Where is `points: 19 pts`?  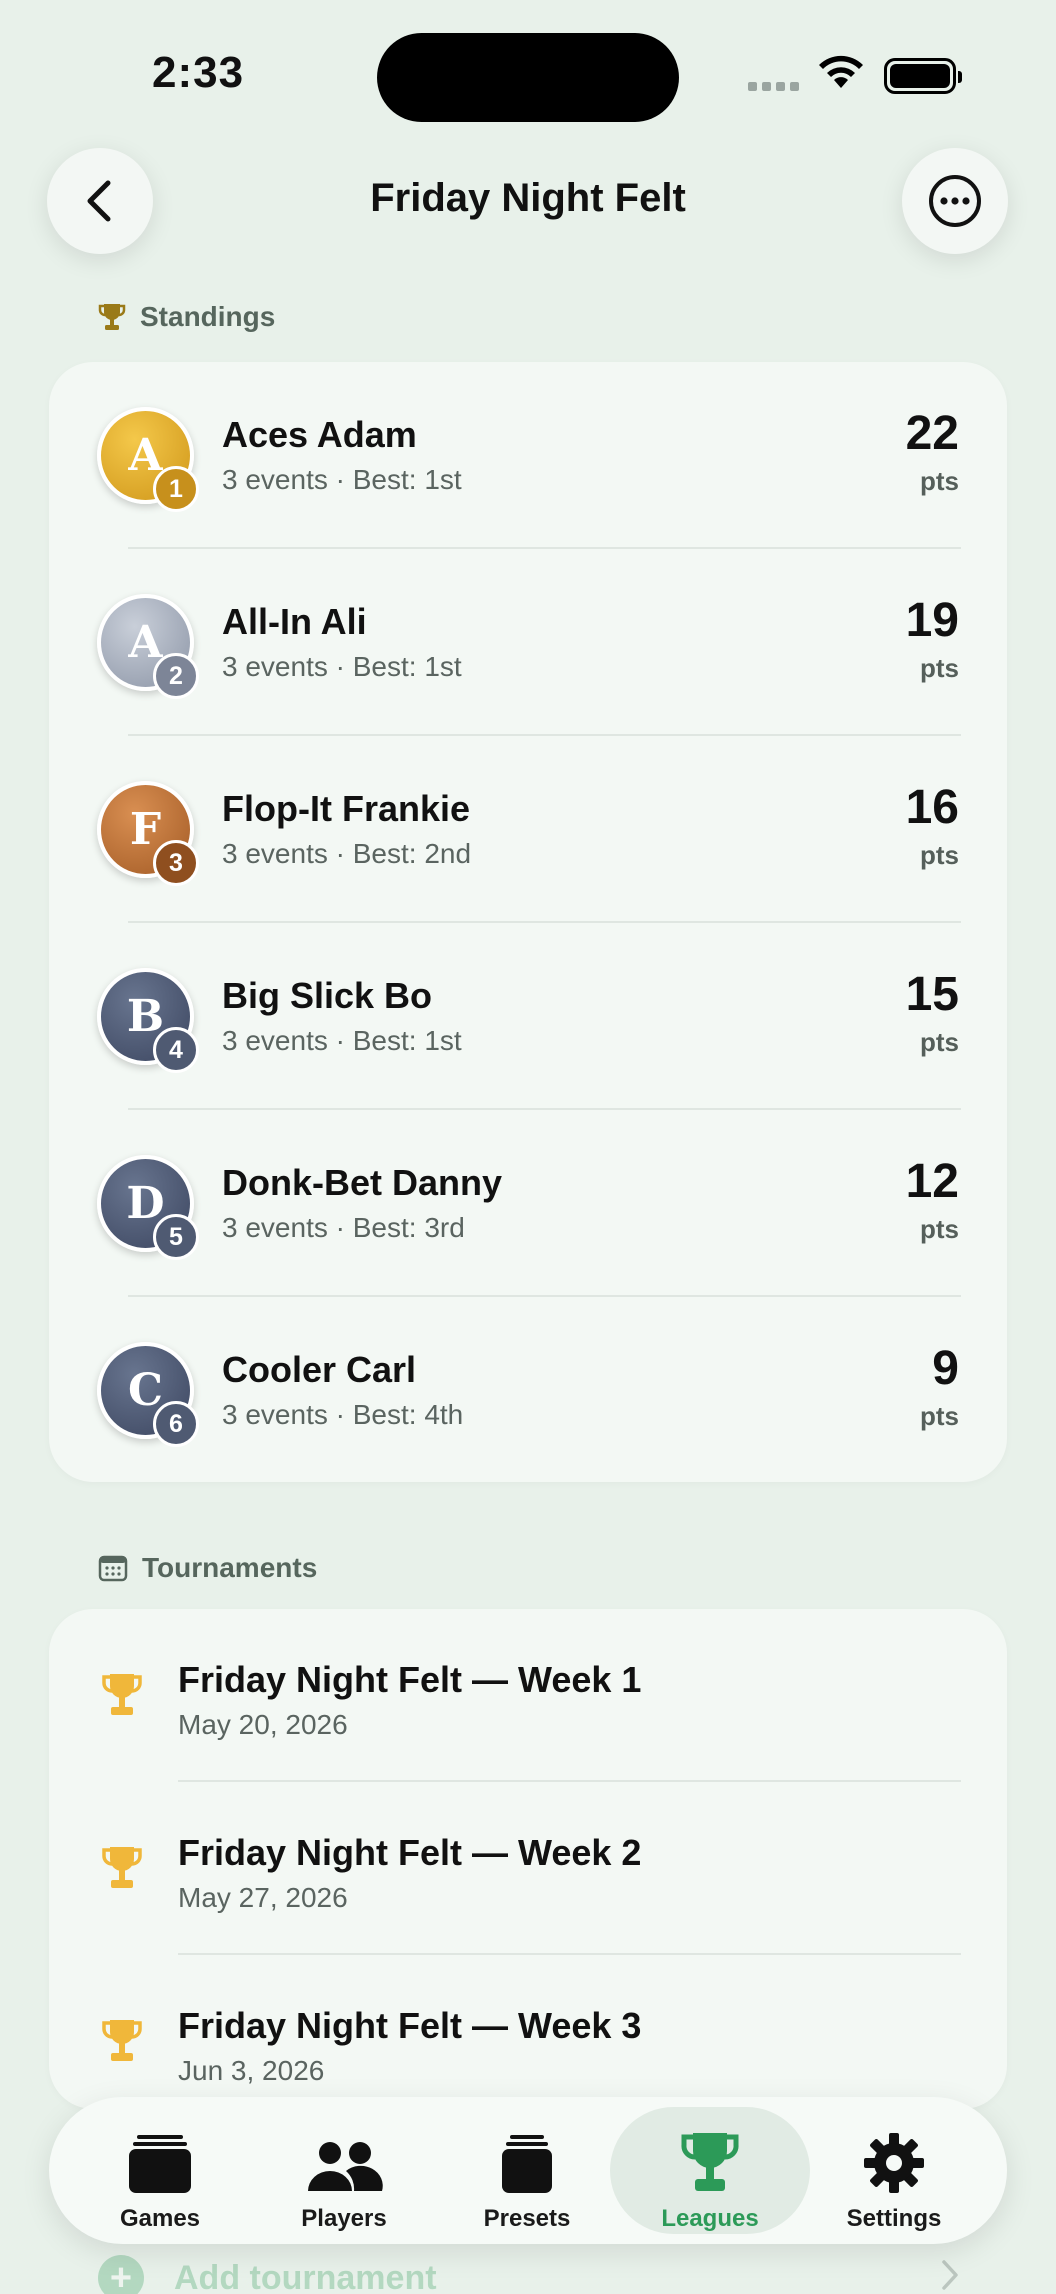 points: 19 pts is located at coordinates (932, 640).